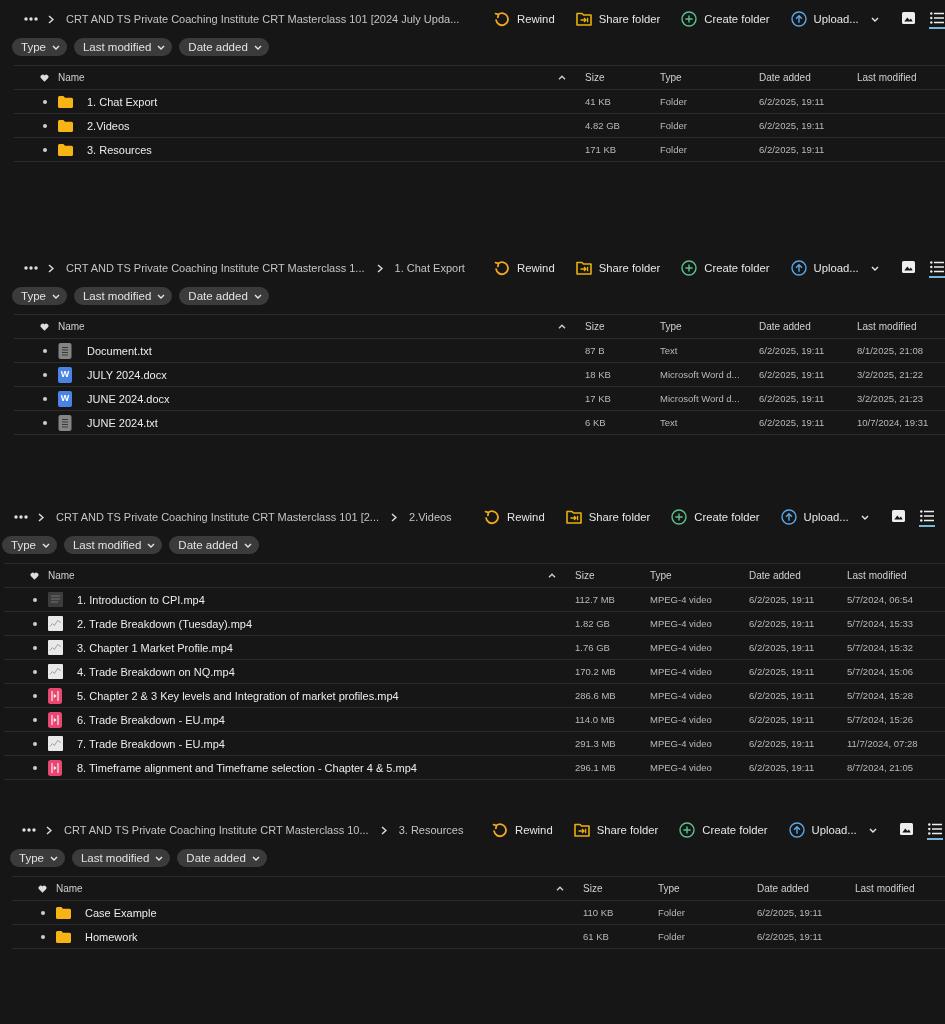  I want to click on upload-icon, so click(798, 19).